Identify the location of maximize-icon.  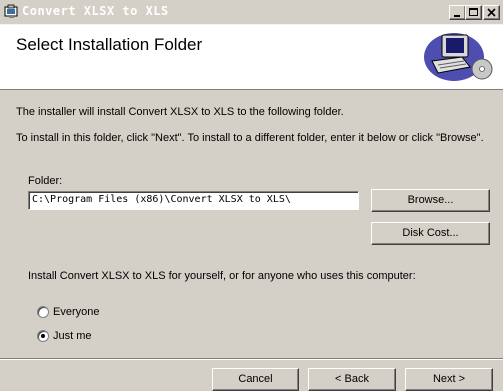
(473, 12).